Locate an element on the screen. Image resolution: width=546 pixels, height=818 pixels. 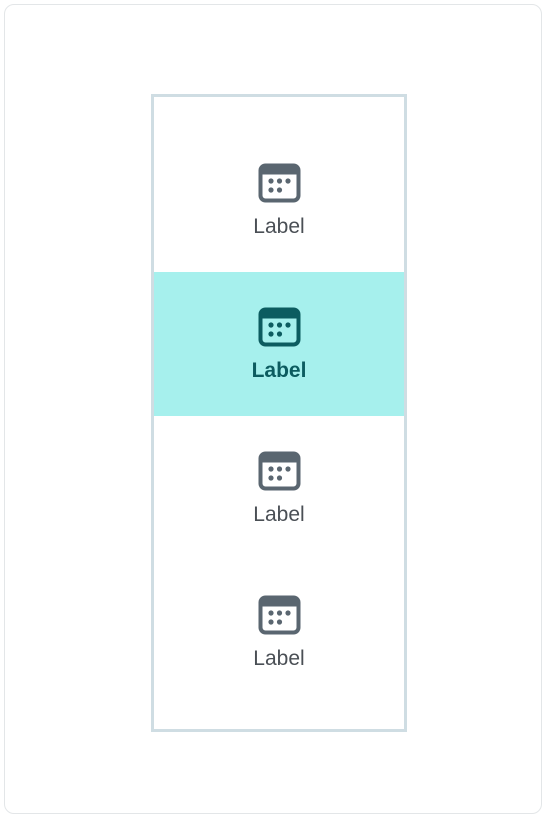
nav-item-1: Label is located at coordinates (279, 200).